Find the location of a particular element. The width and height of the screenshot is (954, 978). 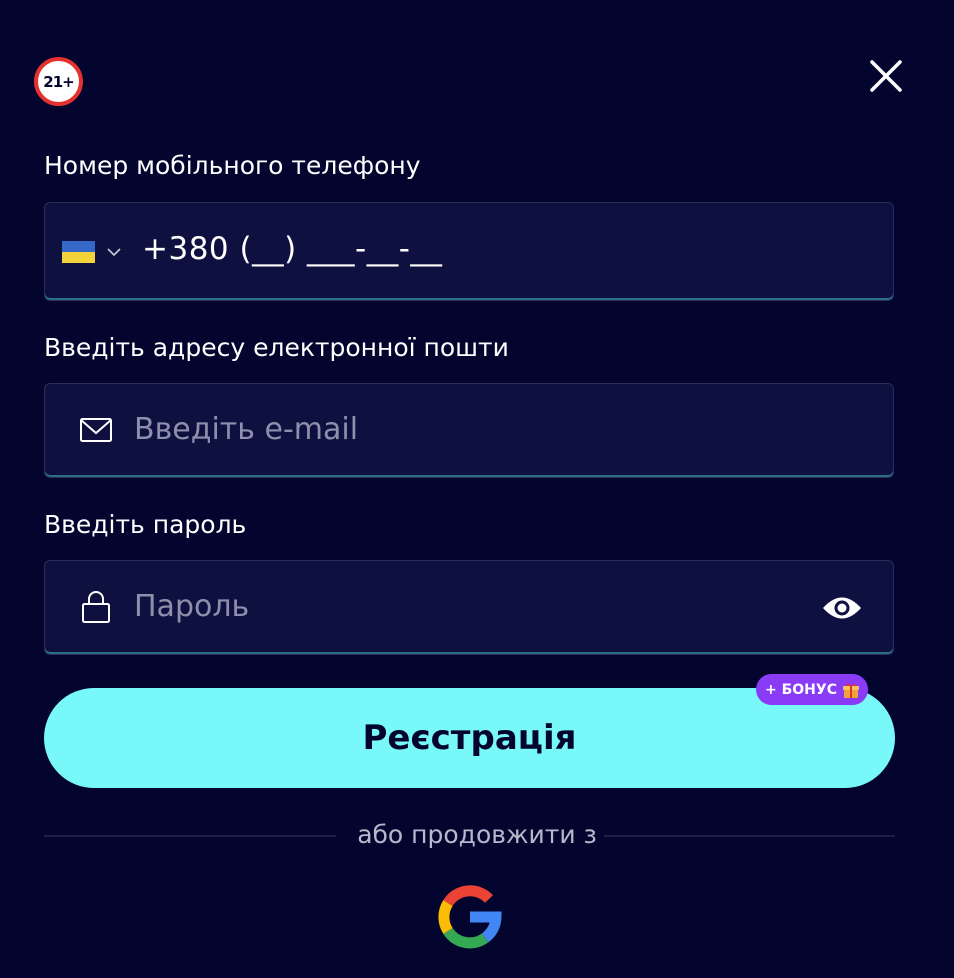

gift-icon is located at coordinates (850, 690).